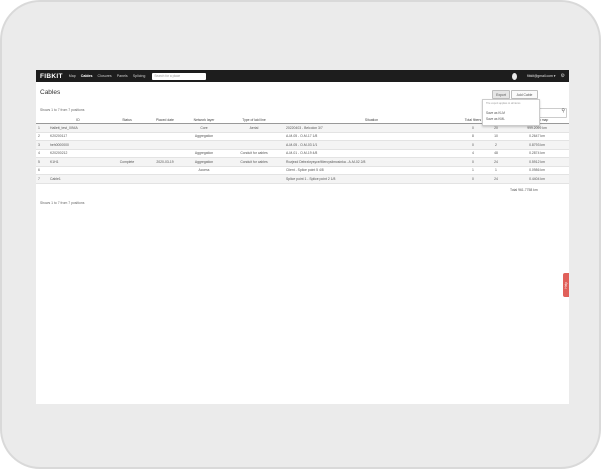 The height and width of the screenshot is (469, 601). Describe the element at coordinates (78, 153) in the screenshot. I see `cable-id-link: K20200212` at that location.